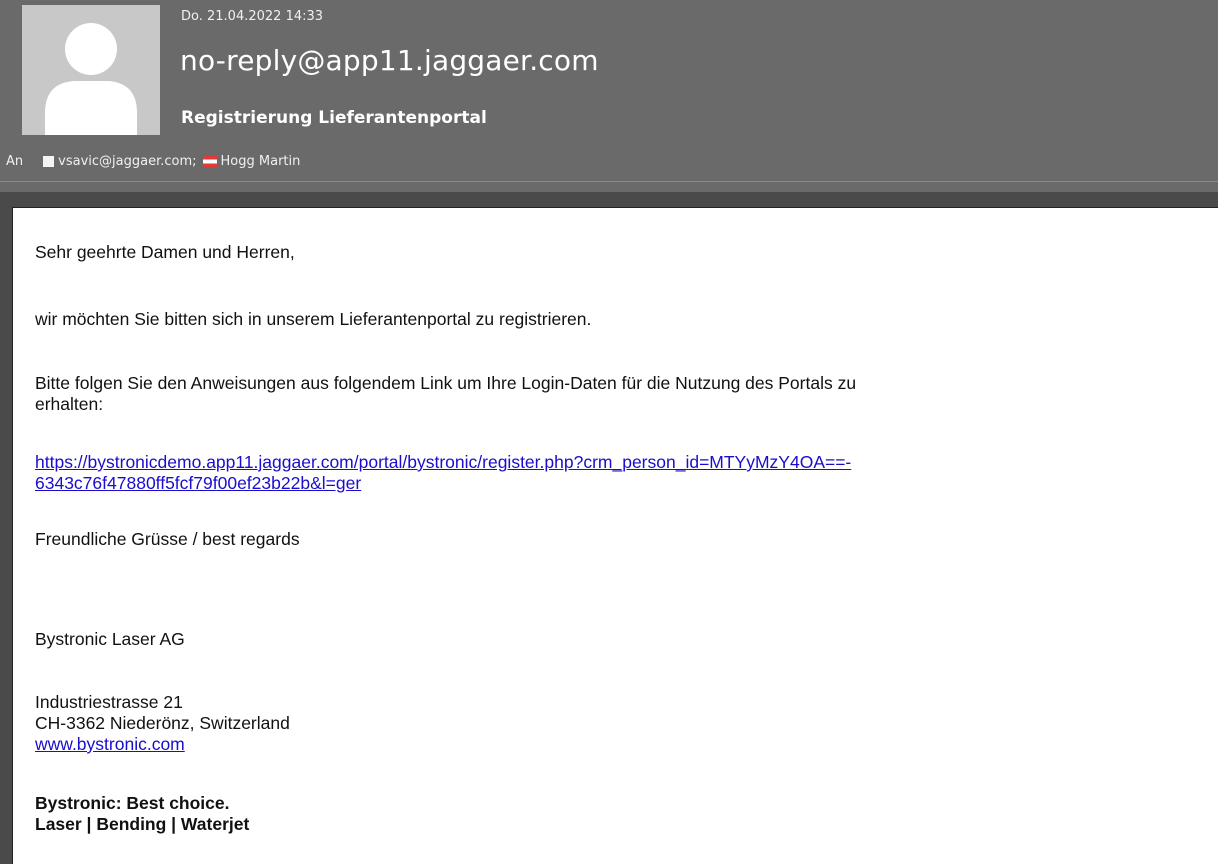 The image size is (1218, 864). I want to click on instructions-line-2: erhalten:, so click(69, 404).